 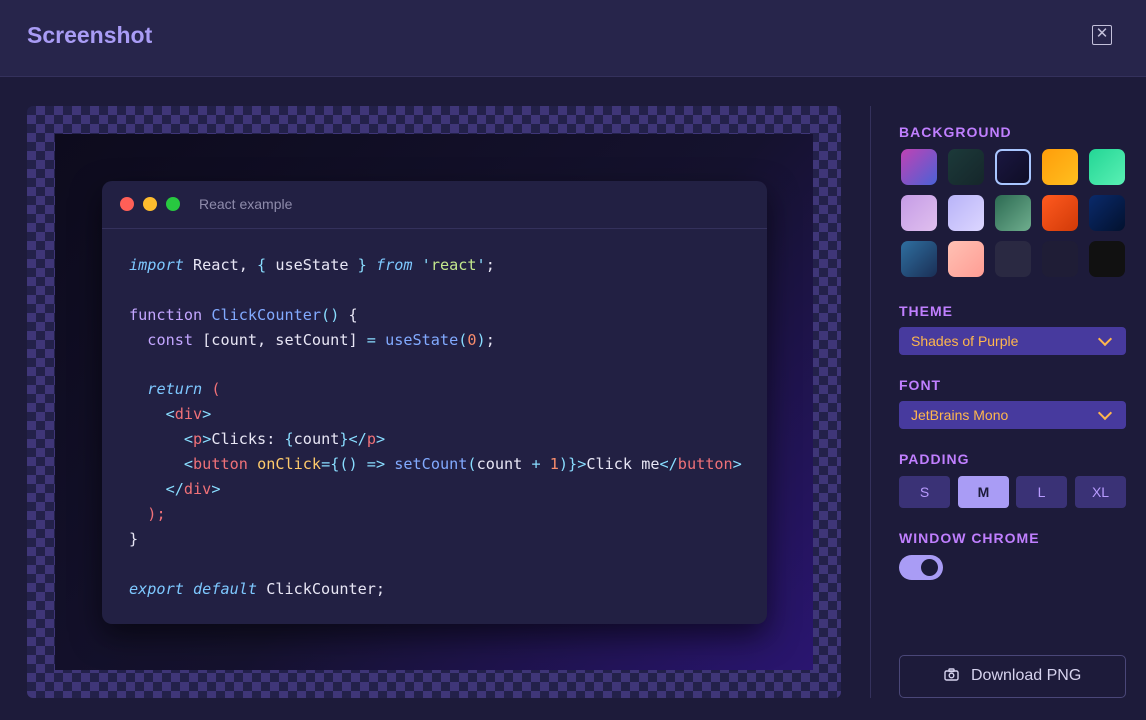 What do you see at coordinates (246, 204) in the screenshot?
I see `window-title: React example` at bounding box center [246, 204].